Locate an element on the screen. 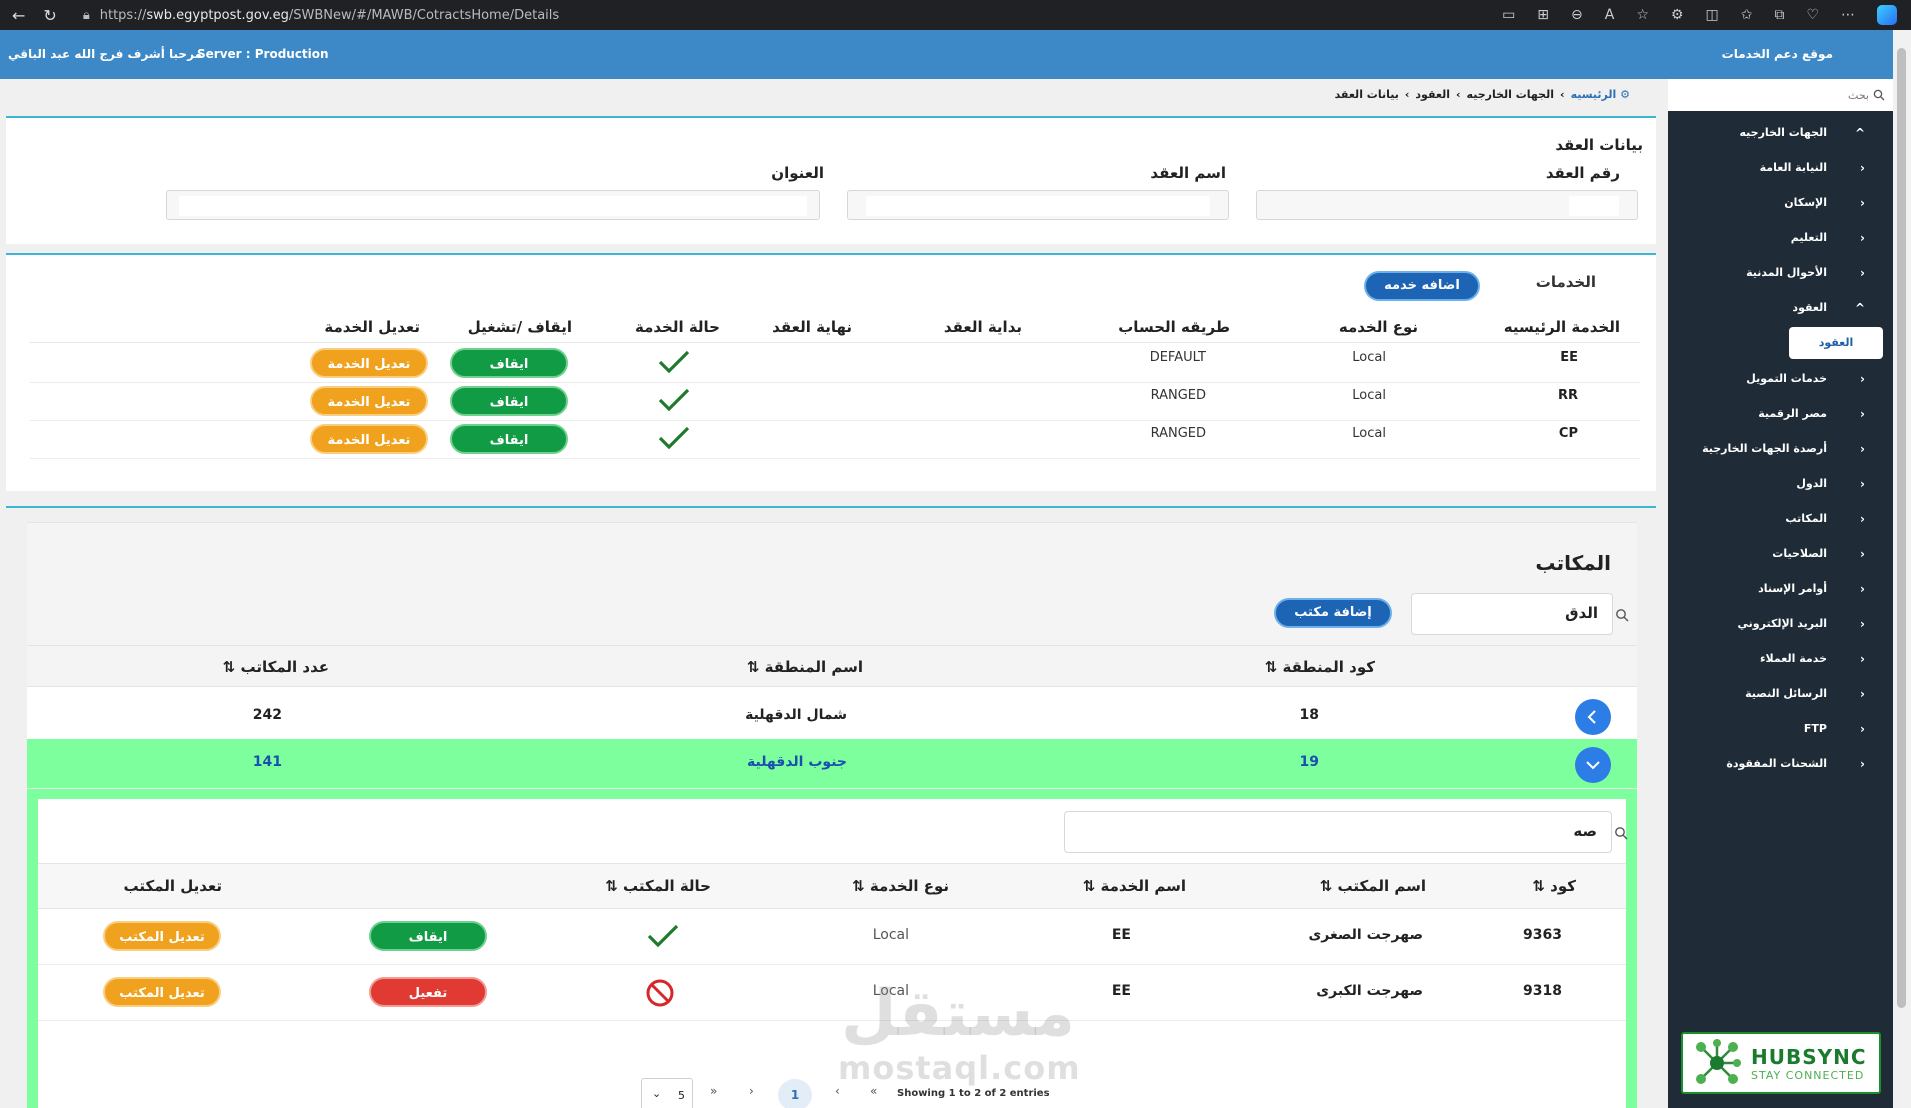 The image size is (1911, 1108). table-row-selected: 19 جنوب الدقهلية 141 is located at coordinates (832, 764).